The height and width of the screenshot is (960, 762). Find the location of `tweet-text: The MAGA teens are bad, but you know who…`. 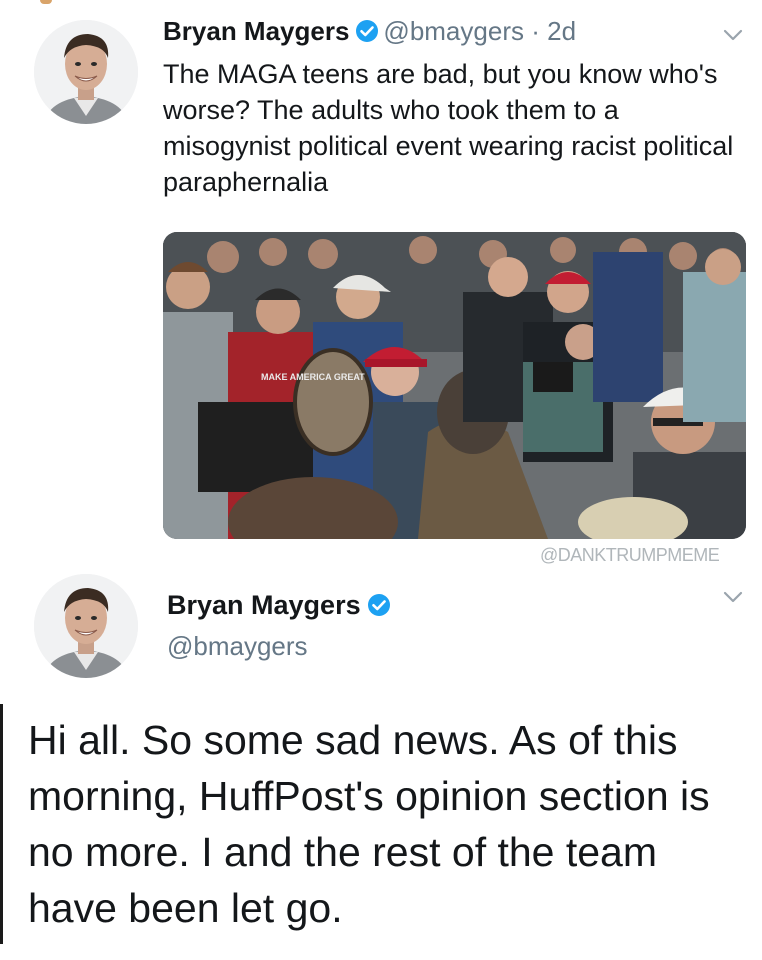

tweet-text: The MAGA teens are bad, but you know who… is located at coordinates (448, 128).